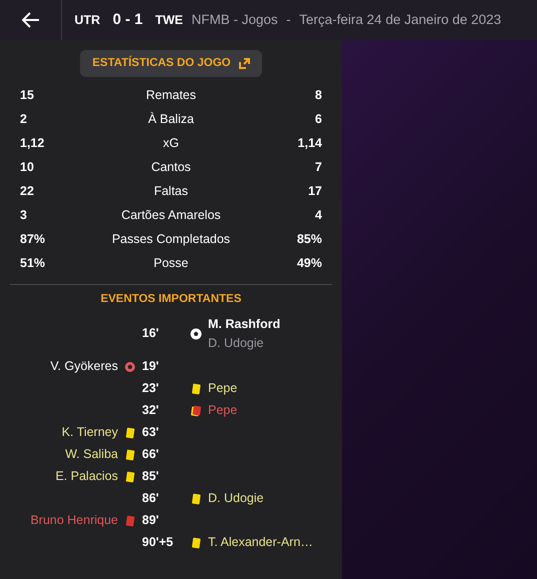 This screenshot has width=537, height=579. I want to click on stat-label: Cantos, so click(171, 167).